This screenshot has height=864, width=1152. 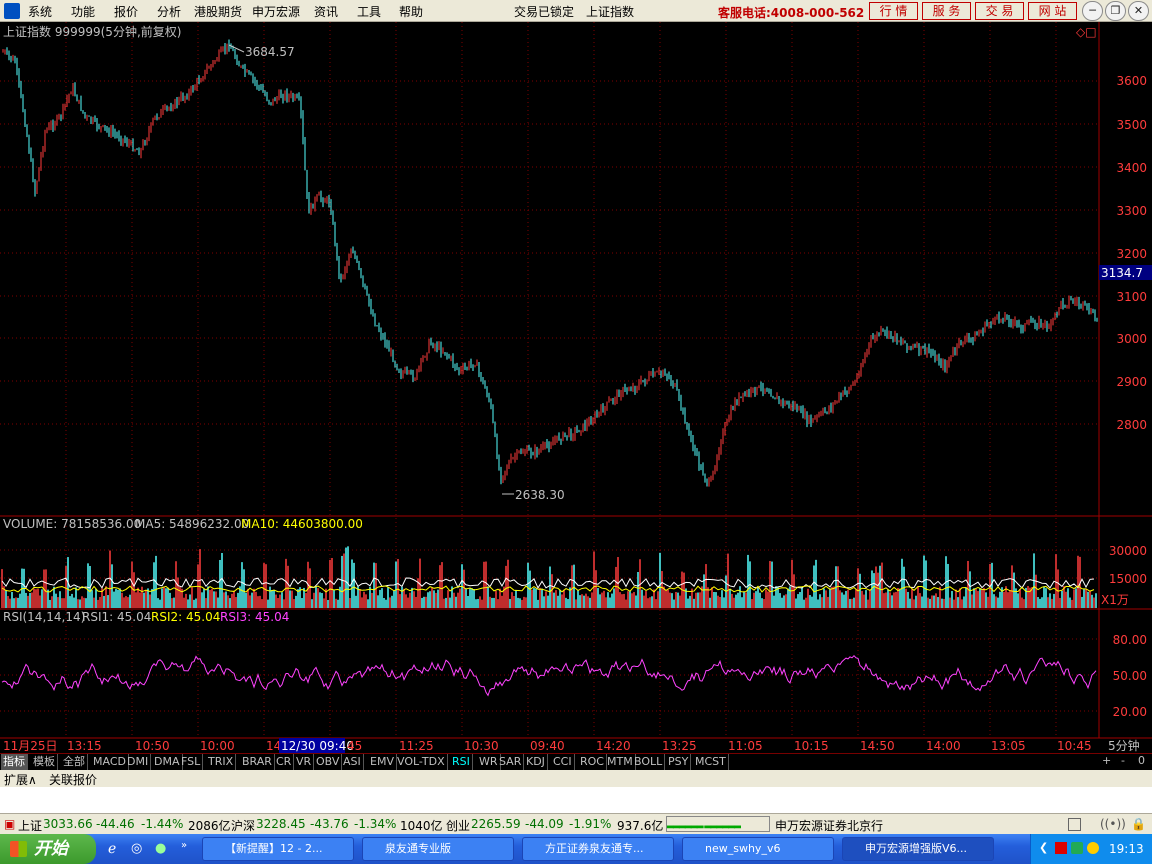 What do you see at coordinates (1131, 168) in the screenshot?
I see `price-tick: 3400` at bounding box center [1131, 168].